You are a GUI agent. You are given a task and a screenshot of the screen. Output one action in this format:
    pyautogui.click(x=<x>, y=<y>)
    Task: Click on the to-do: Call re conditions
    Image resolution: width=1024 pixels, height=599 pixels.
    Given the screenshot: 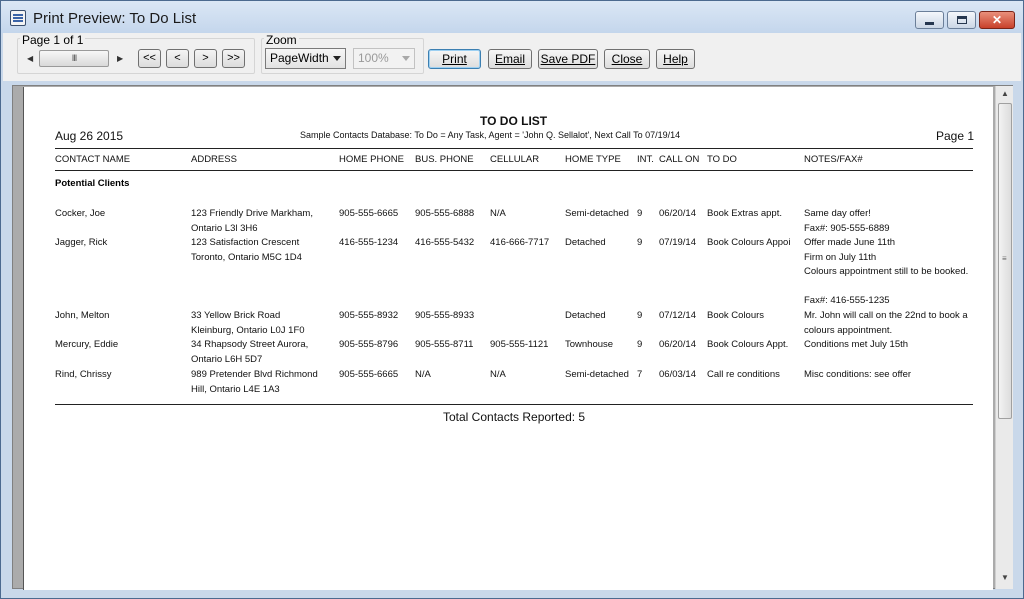 What is the action you would take?
    pyautogui.click(x=743, y=374)
    